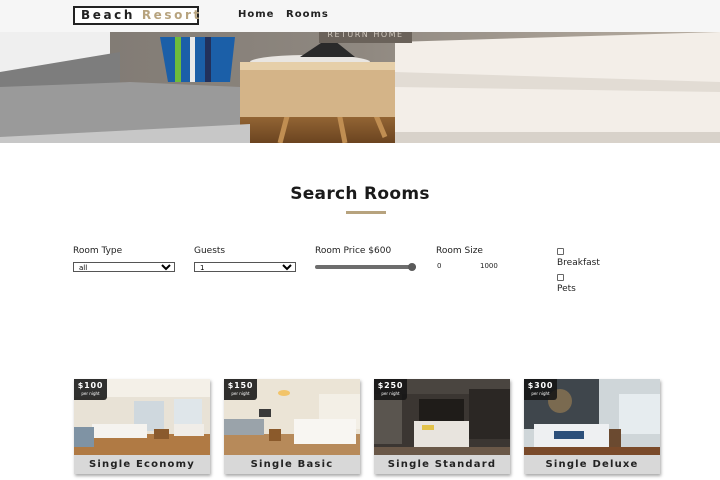 This screenshot has width=720, height=480. What do you see at coordinates (111, 15) in the screenshot?
I see `logo-text-beach: Beach` at bounding box center [111, 15].